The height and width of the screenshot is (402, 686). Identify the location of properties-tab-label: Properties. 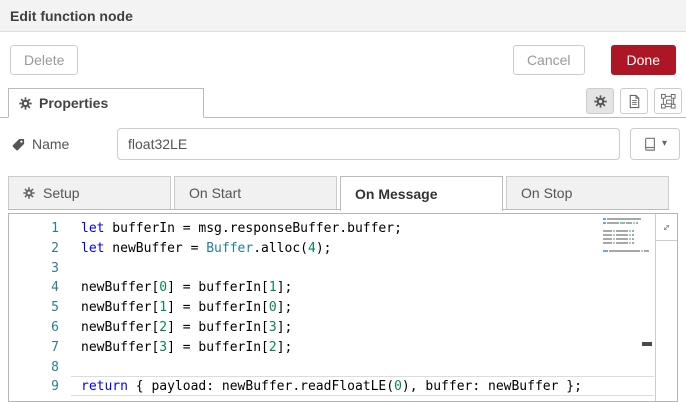
(74, 103).